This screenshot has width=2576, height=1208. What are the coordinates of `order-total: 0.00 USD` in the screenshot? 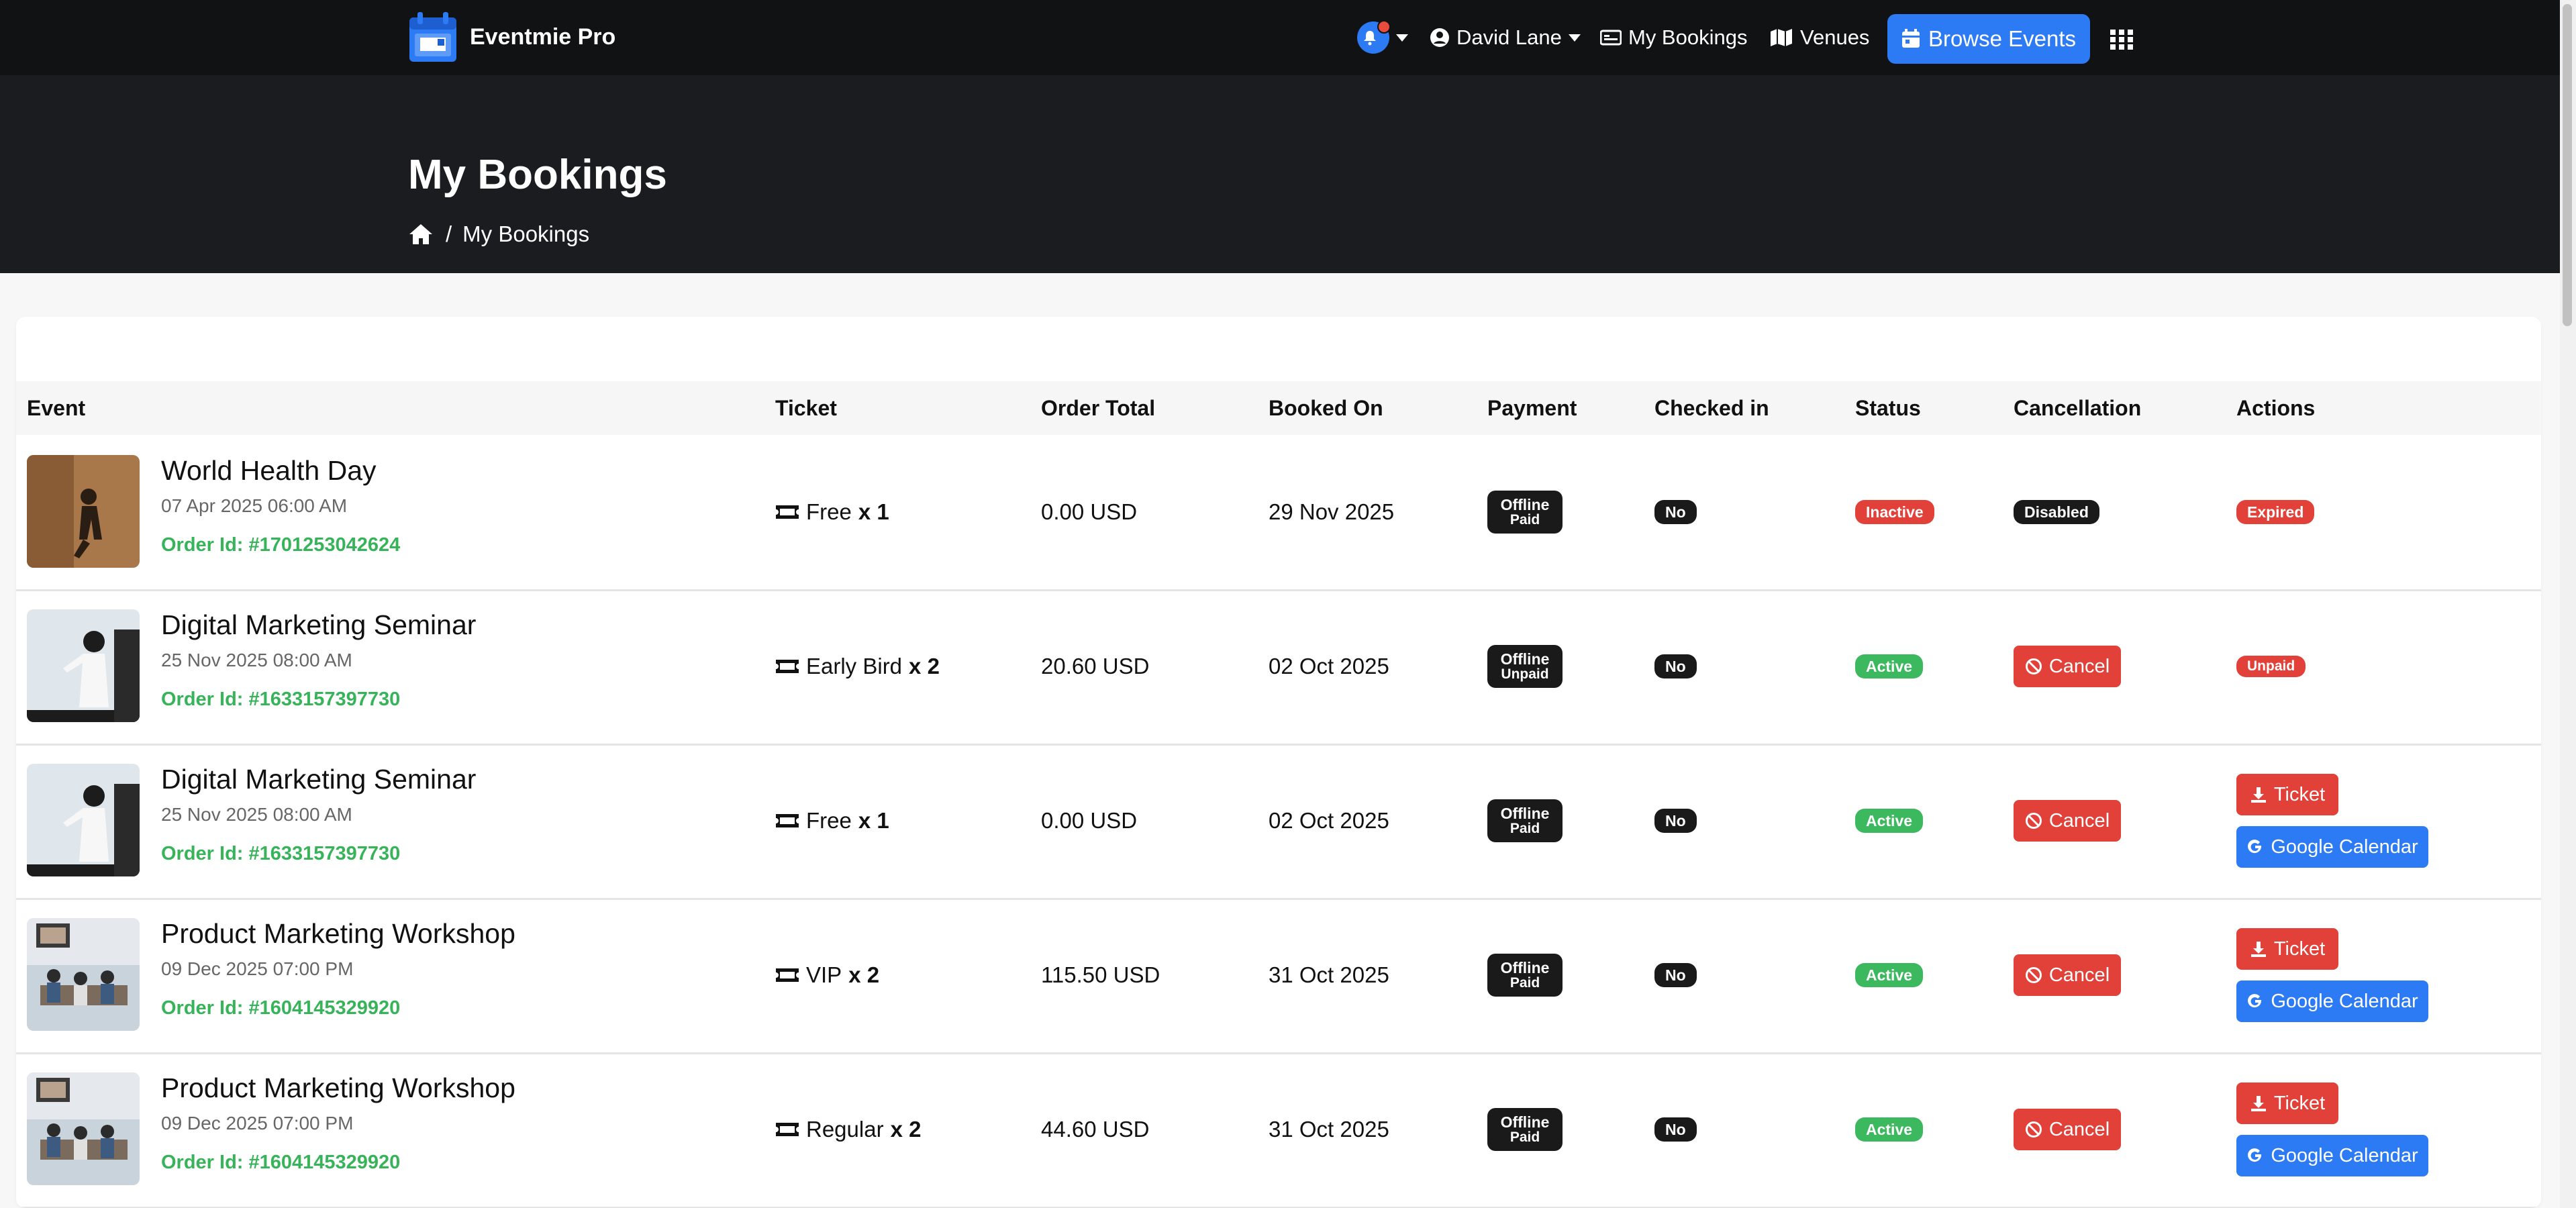 It's located at (1089, 820).